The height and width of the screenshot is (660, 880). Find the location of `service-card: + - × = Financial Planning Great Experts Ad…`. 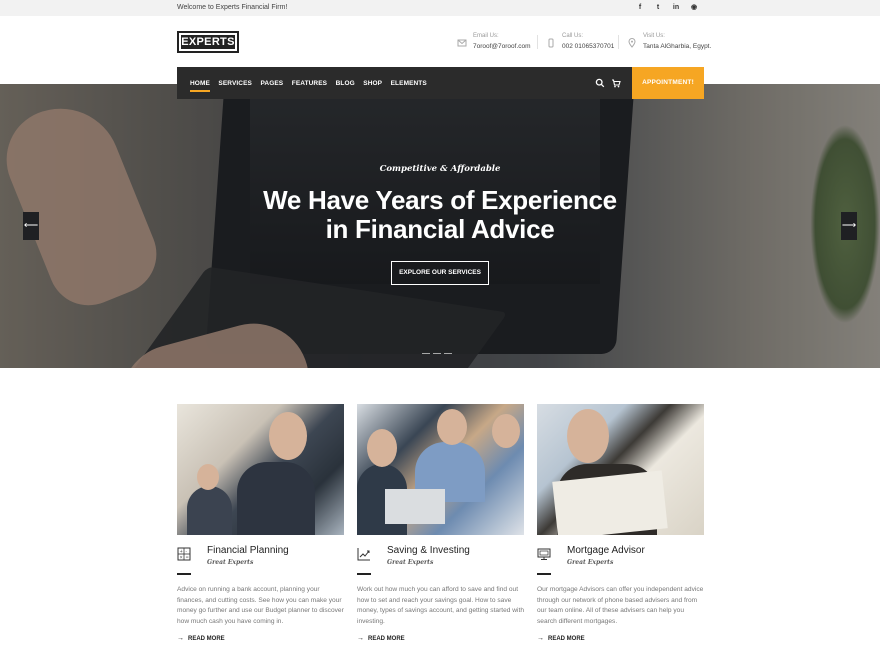

service-card: + - × = Financial Planning Great Experts Ad… is located at coordinates (260, 523).